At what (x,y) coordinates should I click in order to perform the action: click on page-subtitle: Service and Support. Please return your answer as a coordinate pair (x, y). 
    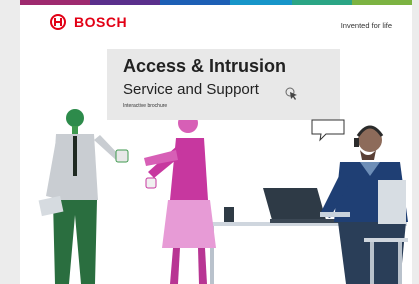
    Looking at the image, I should click on (191, 89).